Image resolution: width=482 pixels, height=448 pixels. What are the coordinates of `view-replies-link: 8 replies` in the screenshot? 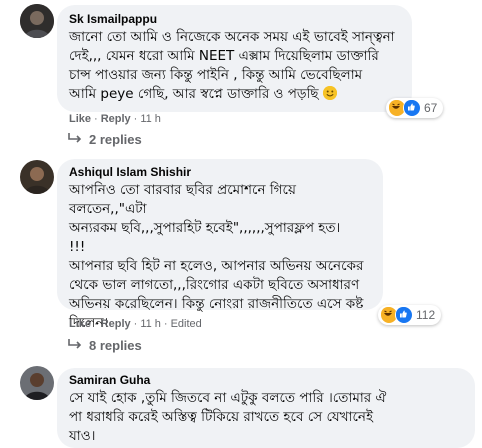 It's located at (104, 345).